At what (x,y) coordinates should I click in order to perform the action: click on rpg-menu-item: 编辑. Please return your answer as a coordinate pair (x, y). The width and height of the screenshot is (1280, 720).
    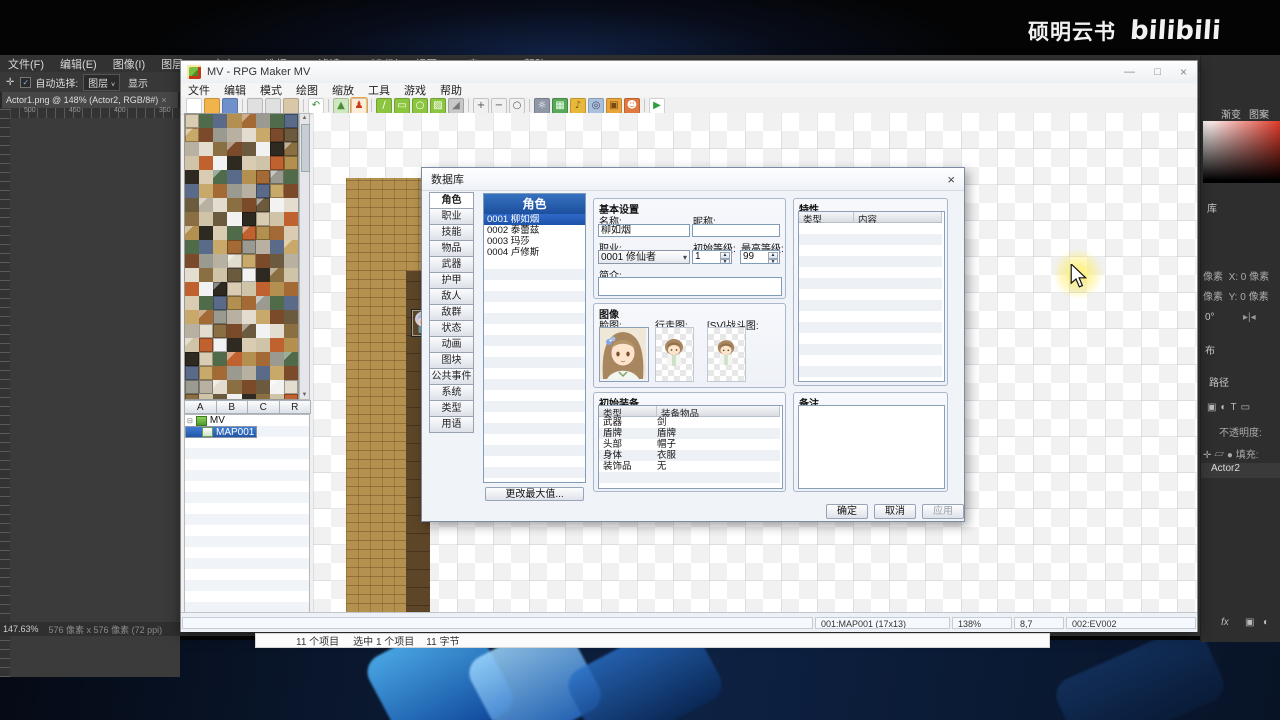
    Looking at the image, I should click on (235, 90).